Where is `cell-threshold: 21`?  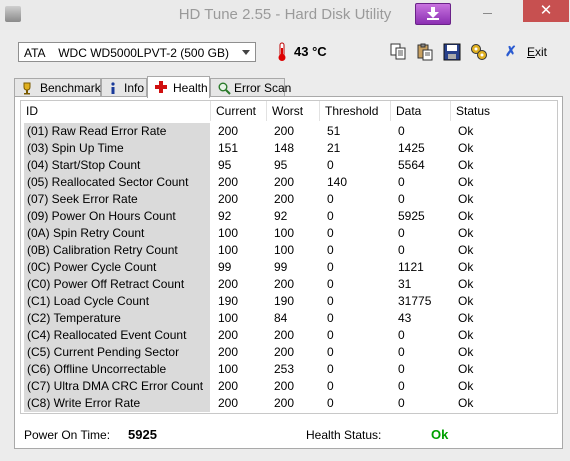
cell-threshold: 21 is located at coordinates (334, 148).